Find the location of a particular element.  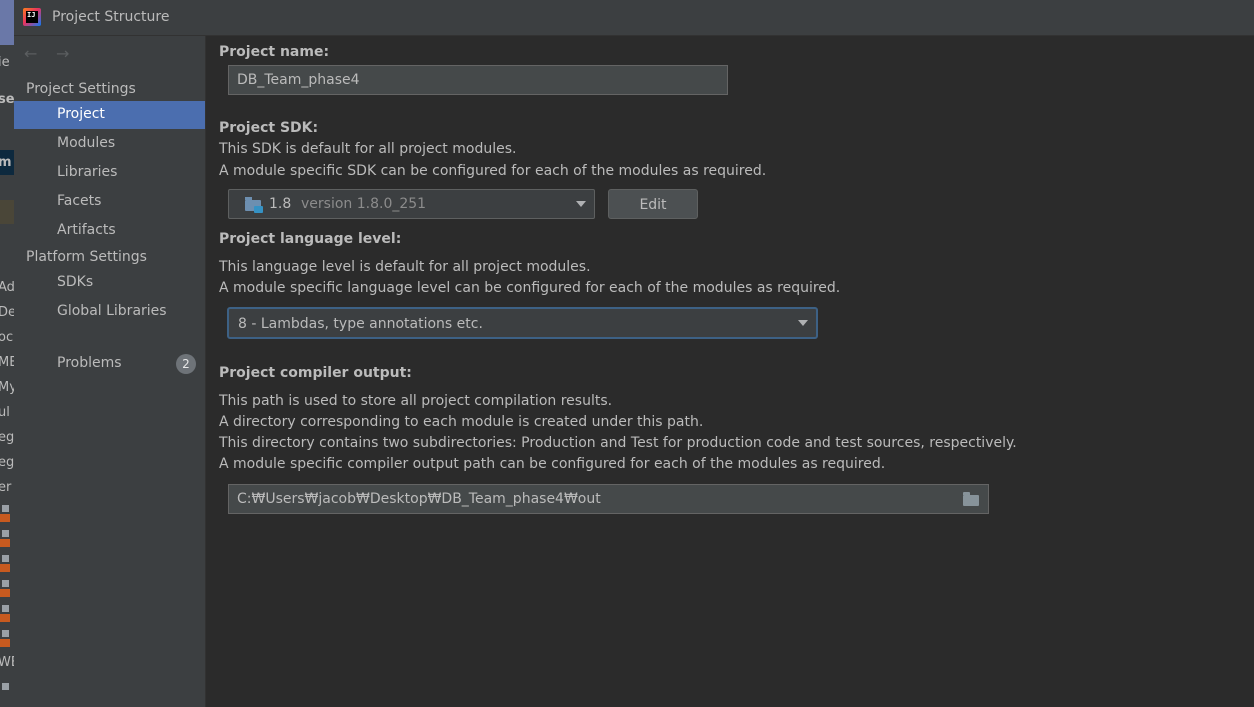

background-ide-text: ie is located at coordinates (5, 62).